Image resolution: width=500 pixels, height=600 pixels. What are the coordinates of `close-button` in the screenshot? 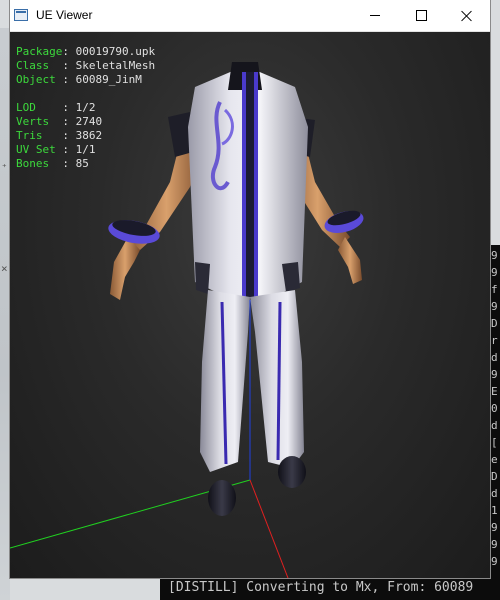 It's located at (467, 15).